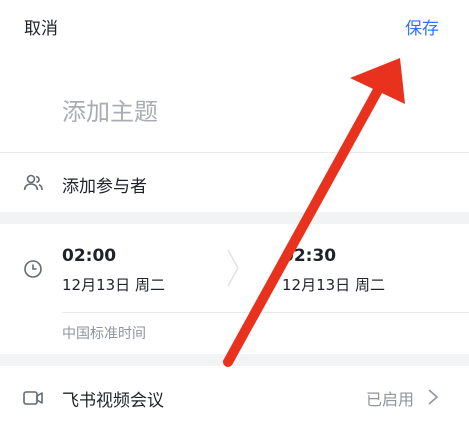 Image resolution: width=469 pixels, height=424 pixels. Describe the element at coordinates (110, 109) in the screenshot. I see `title-input: 添加主题` at that location.